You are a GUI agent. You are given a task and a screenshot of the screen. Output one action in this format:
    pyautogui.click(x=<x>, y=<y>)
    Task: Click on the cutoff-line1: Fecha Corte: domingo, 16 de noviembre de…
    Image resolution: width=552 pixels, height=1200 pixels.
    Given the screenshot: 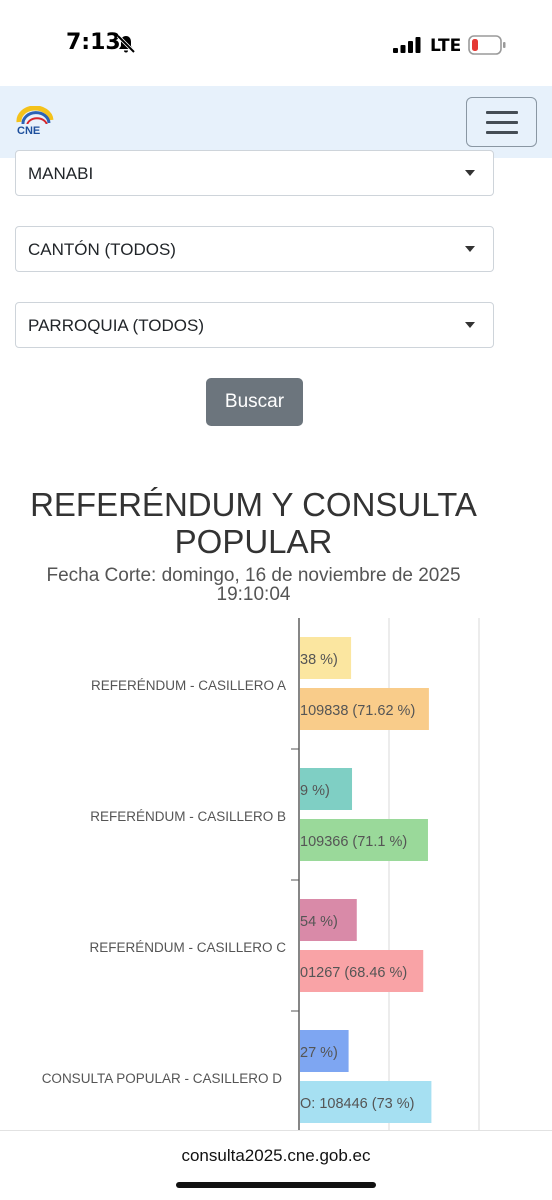 What is the action you would take?
    pyautogui.click(x=253, y=575)
    